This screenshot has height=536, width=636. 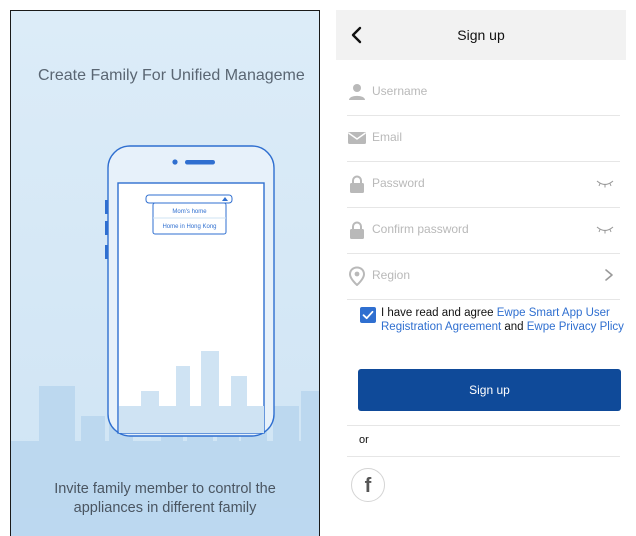 What do you see at coordinates (609, 275) in the screenshot?
I see `chevron-right-icon` at bounding box center [609, 275].